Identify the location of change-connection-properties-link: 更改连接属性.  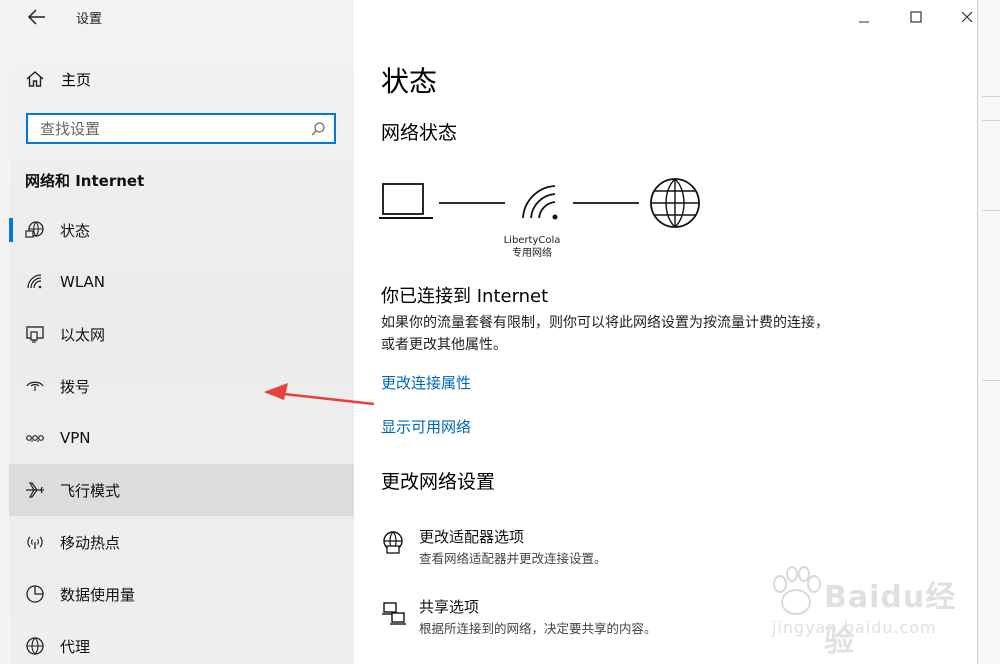
(426, 382).